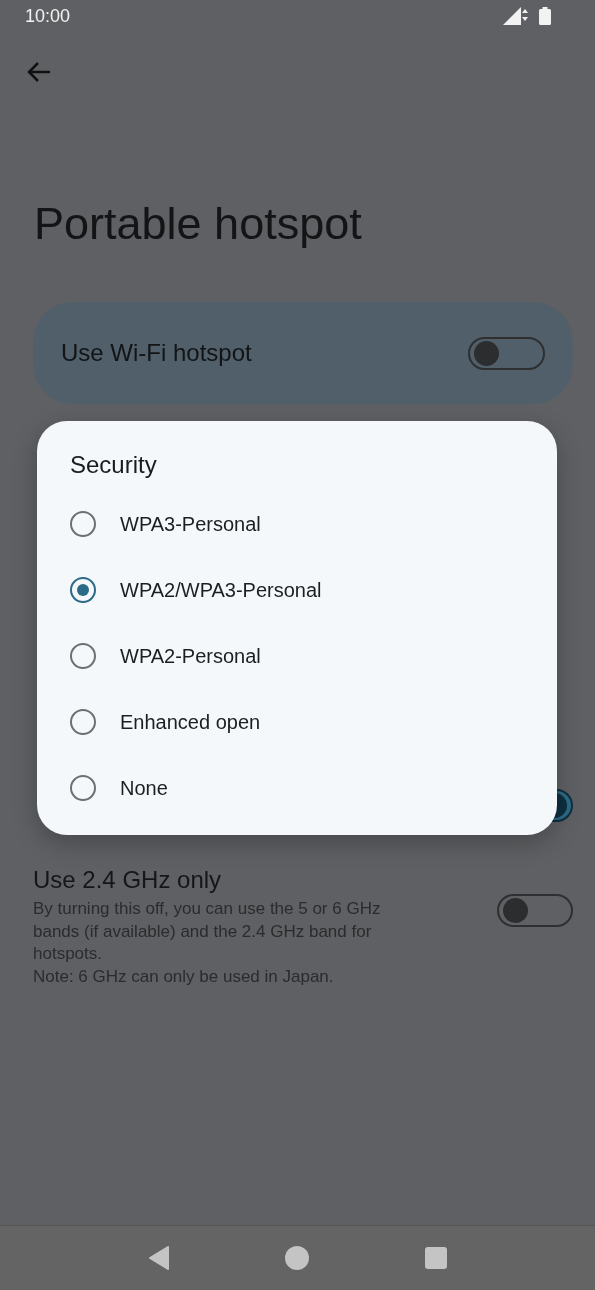  I want to click on setting-title: Use 2.4 GHz only, so click(128, 880).